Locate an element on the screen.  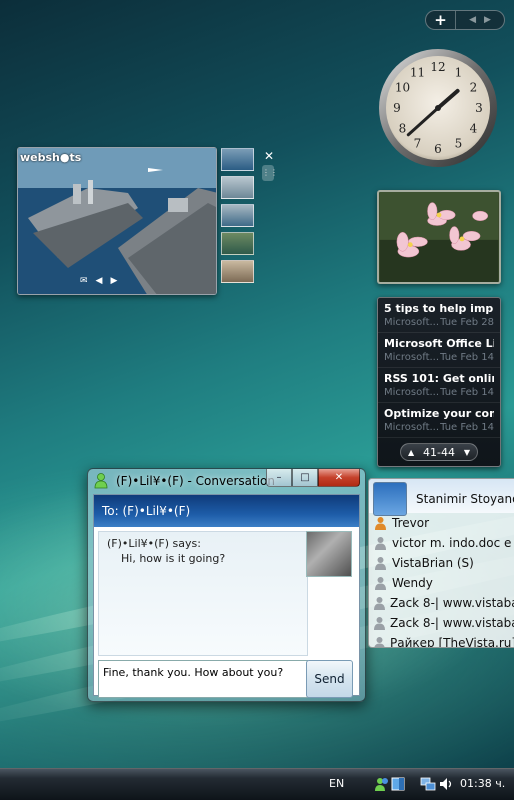
webshots-photo is located at coordinates (117, 221).